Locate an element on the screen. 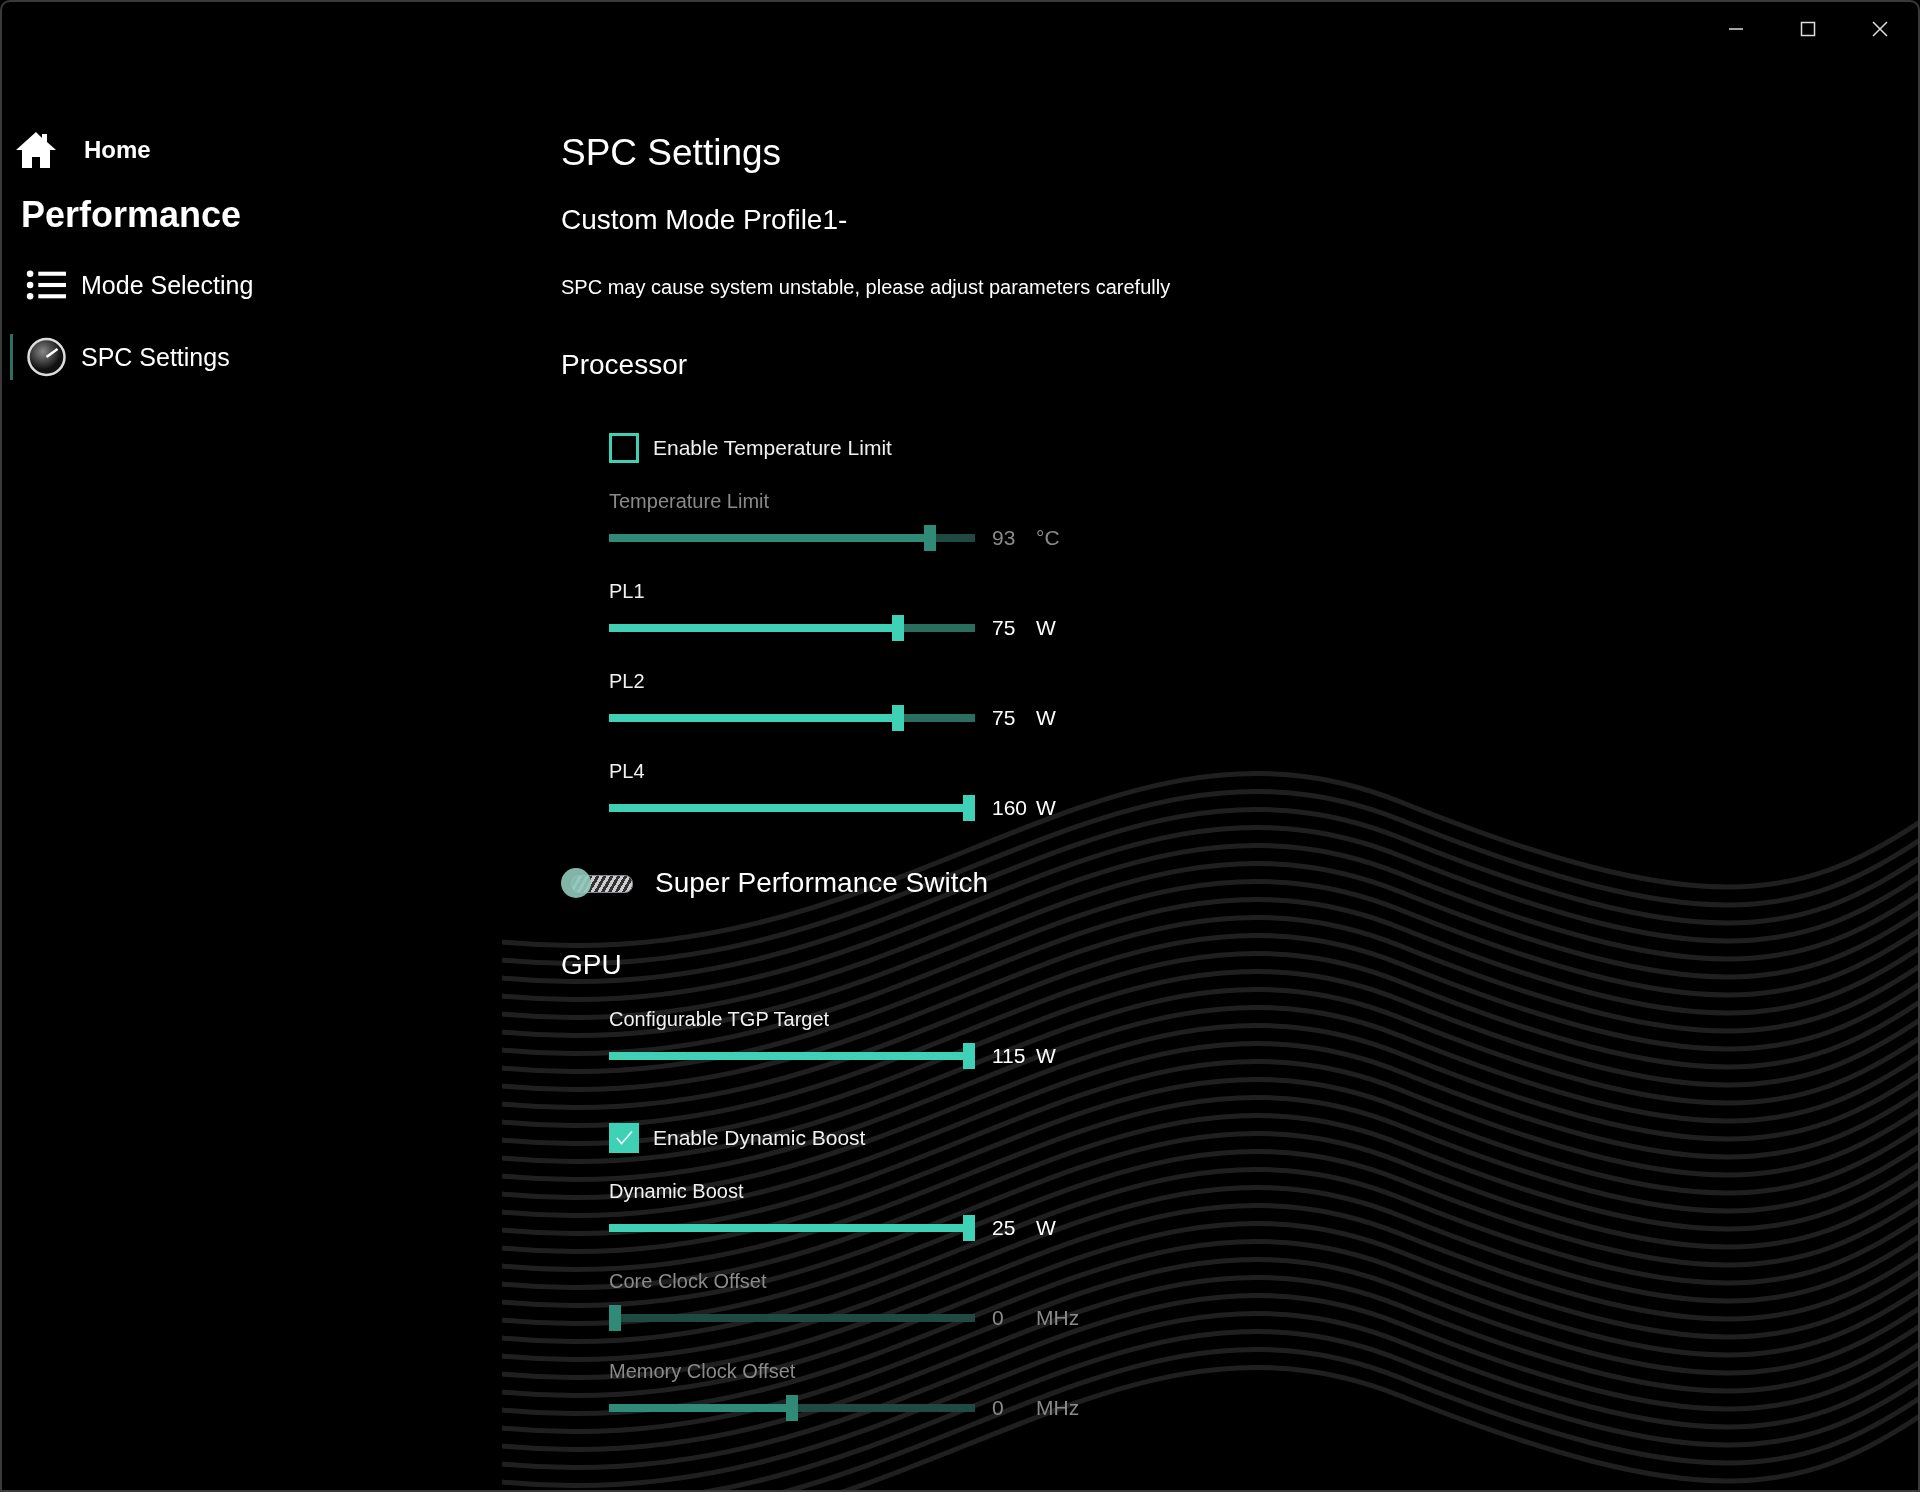  checkbox-label: Enable Temperature Limit is located at coordinates (772, 448).